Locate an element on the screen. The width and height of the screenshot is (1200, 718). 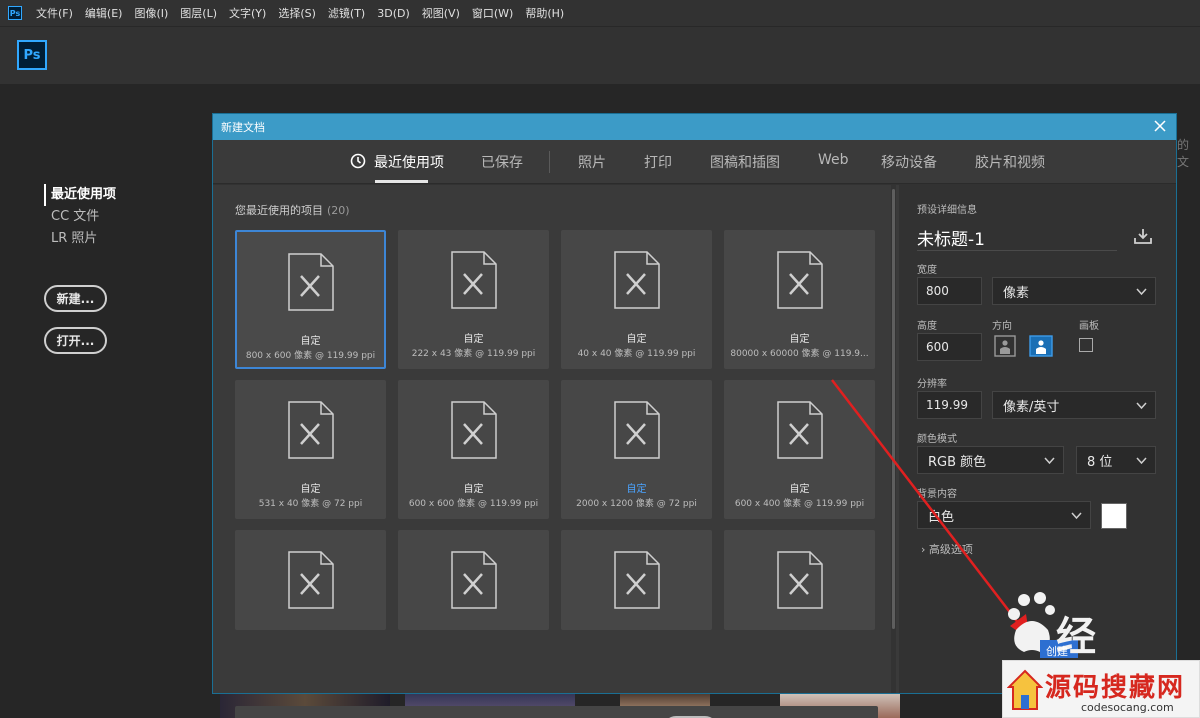
preset-card: 自定 2000 x 1200 像素 @ 72 ppi is located at coordinates (636, 449).